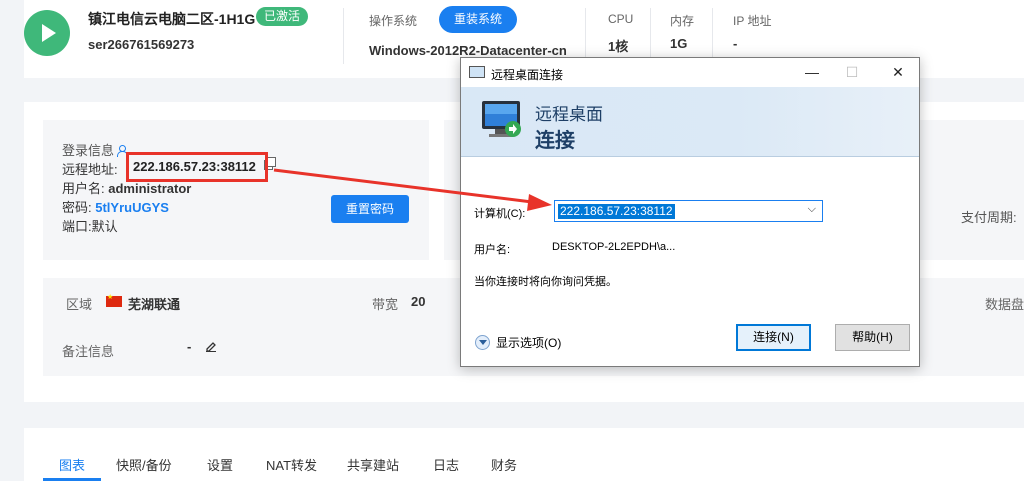 The image size is (1024, 481). What do you see at coordinates (114, 300) in the screenshot?
I see `china-flag-icon` at bounding box center [114, 300].